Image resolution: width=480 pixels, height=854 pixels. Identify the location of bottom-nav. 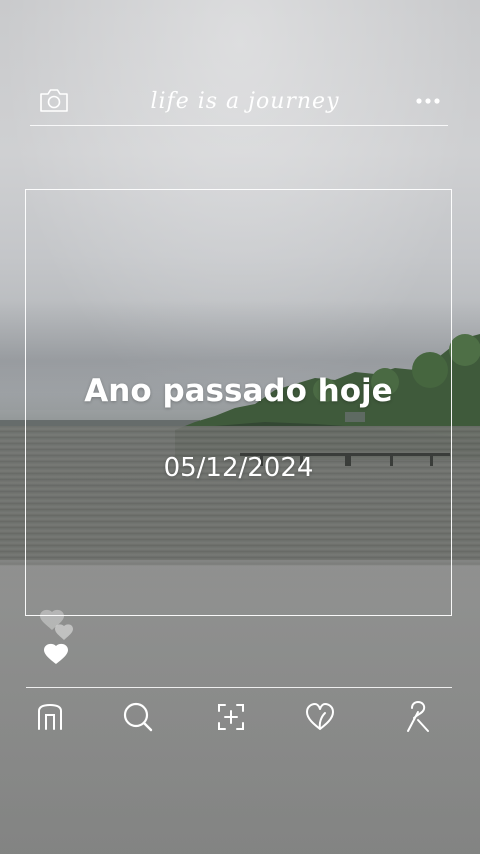
(239, 717).